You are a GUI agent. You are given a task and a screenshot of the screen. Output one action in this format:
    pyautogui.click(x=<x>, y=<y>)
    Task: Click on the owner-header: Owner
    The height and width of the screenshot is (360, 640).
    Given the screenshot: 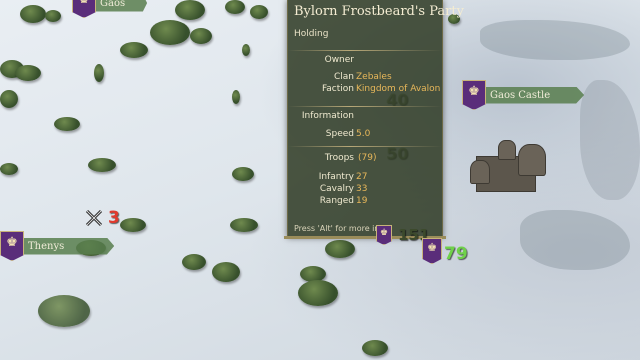 What is the action you would take?
    pyautogui.click(x=339, y=60)
    